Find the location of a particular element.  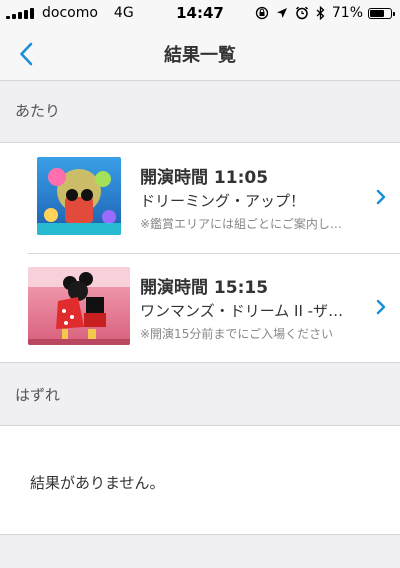

battery-icon is located at coordinates (381, 13).